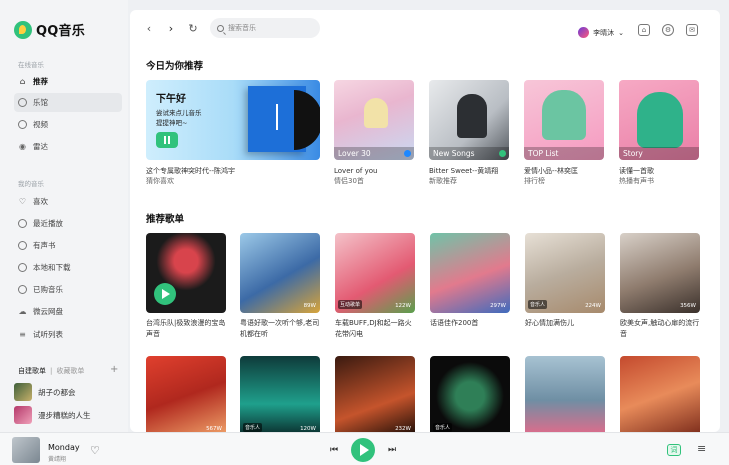 The height and width of the screenshot is (465, 729). I want to click on playlist-card: 567W, so click(186, 394).